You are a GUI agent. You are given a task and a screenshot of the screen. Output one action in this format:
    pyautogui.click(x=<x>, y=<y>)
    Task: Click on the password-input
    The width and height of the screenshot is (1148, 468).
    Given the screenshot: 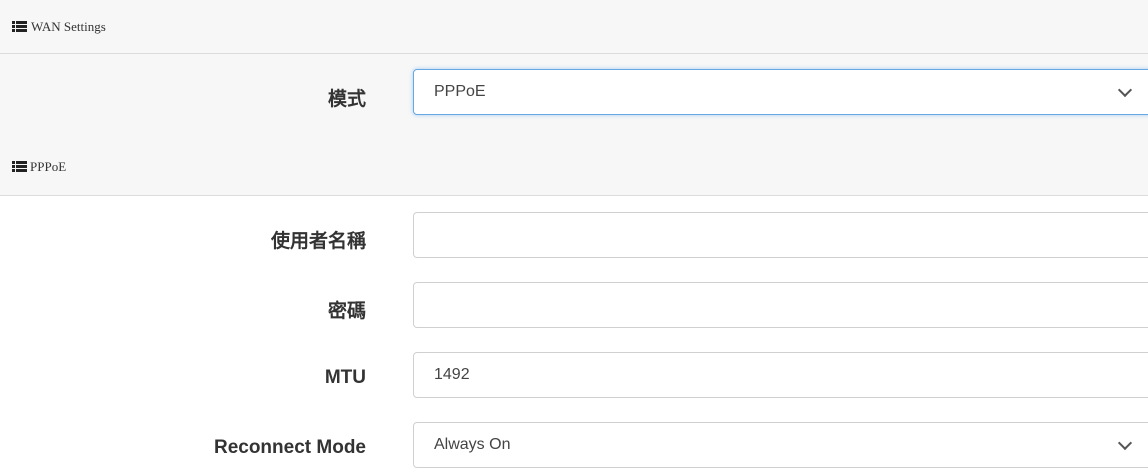 What is the action you would take?
    pyautogui.click(x=780, y=305)
    